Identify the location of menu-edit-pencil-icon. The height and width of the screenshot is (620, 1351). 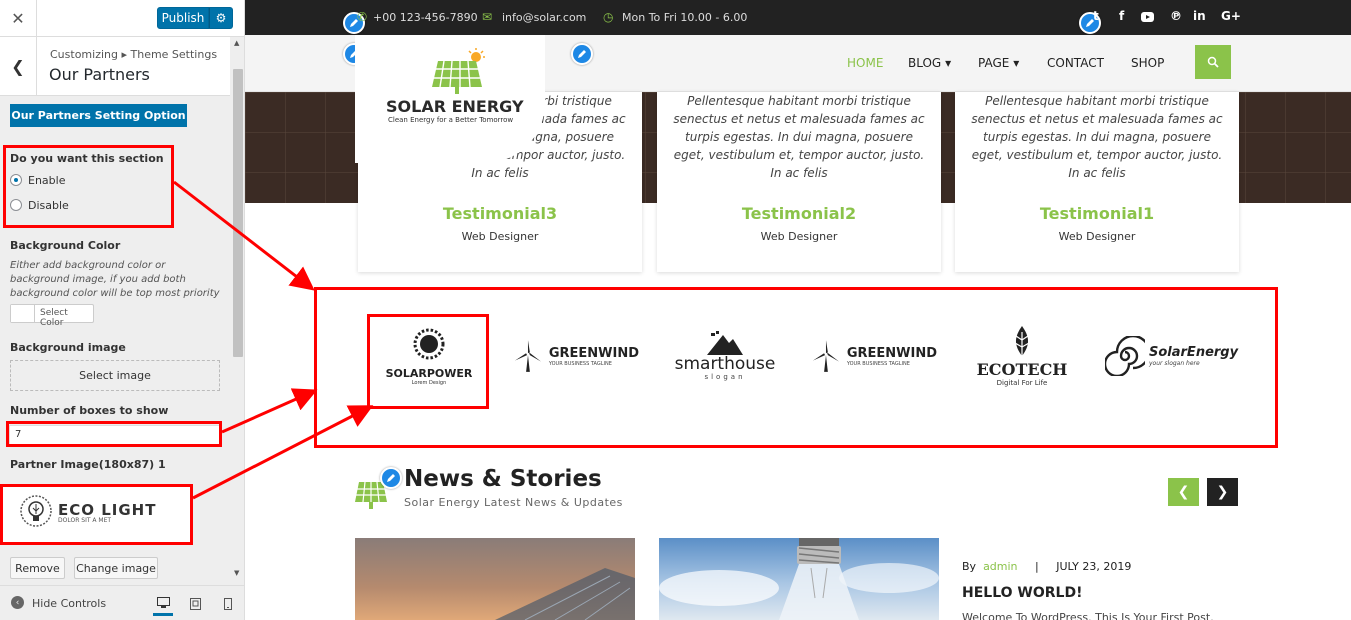
(582, 54).